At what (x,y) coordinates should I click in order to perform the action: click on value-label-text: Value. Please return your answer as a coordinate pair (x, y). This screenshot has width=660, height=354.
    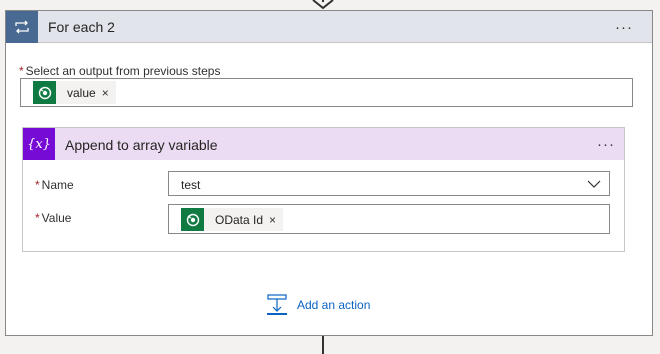
    Looking at the image, I should click on (56, 218).